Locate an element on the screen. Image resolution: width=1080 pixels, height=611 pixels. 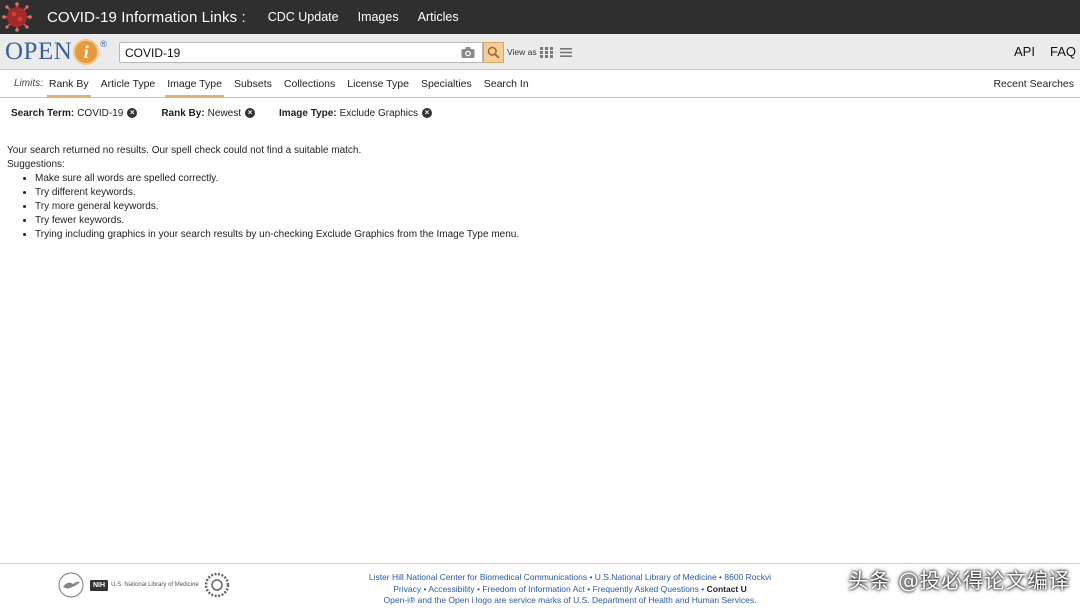
view-as-label: View as is located at coordinates (522, 52).